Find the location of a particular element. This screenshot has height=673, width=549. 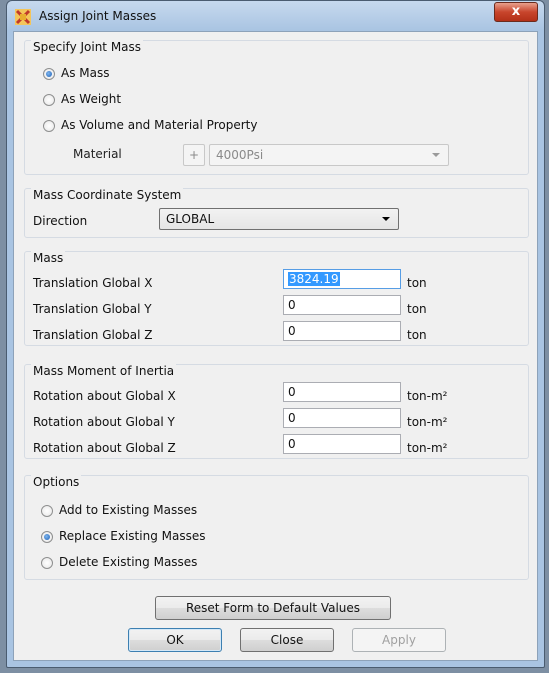

as-weight-label: As Weight is located at coordinates (91, 99).